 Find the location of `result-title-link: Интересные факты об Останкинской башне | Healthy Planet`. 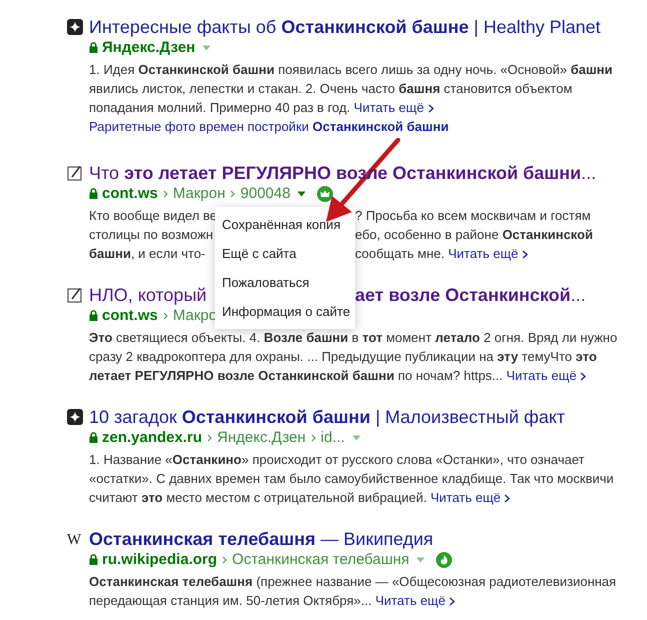

result-title-link: Интересные факты об Останкинской башне | Healthy Planet is located at coordinates (345, 27).